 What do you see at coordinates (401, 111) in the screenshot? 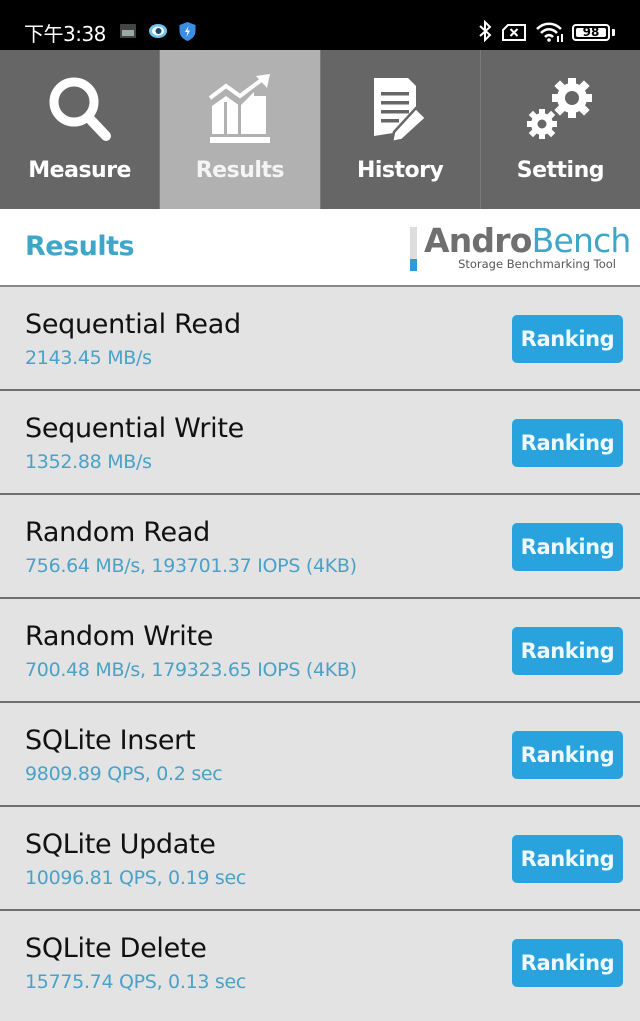
I see `document-edit-icon` at bounding box center [401, 111].